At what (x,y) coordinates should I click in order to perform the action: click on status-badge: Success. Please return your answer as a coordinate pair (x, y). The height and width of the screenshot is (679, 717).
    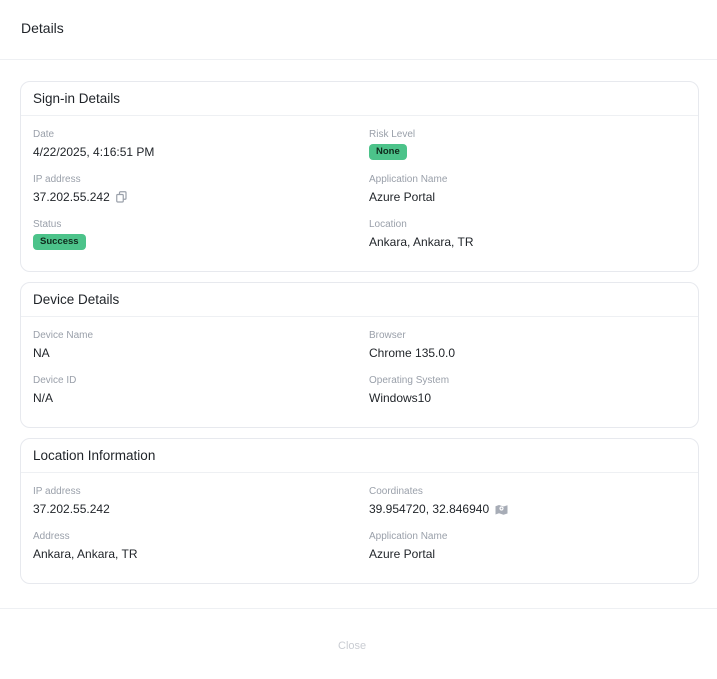
    Looking at the image, I should click on (59, 242).